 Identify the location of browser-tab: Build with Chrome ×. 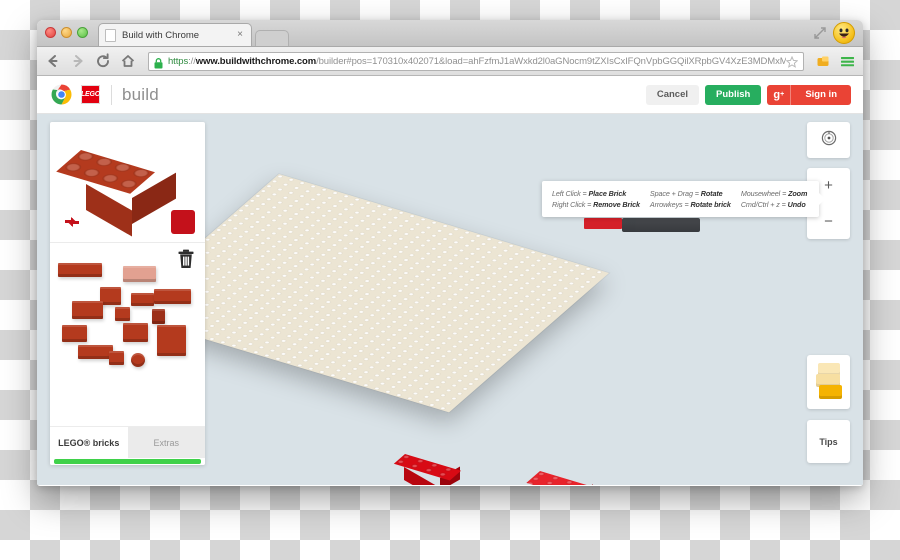
(175, 34).